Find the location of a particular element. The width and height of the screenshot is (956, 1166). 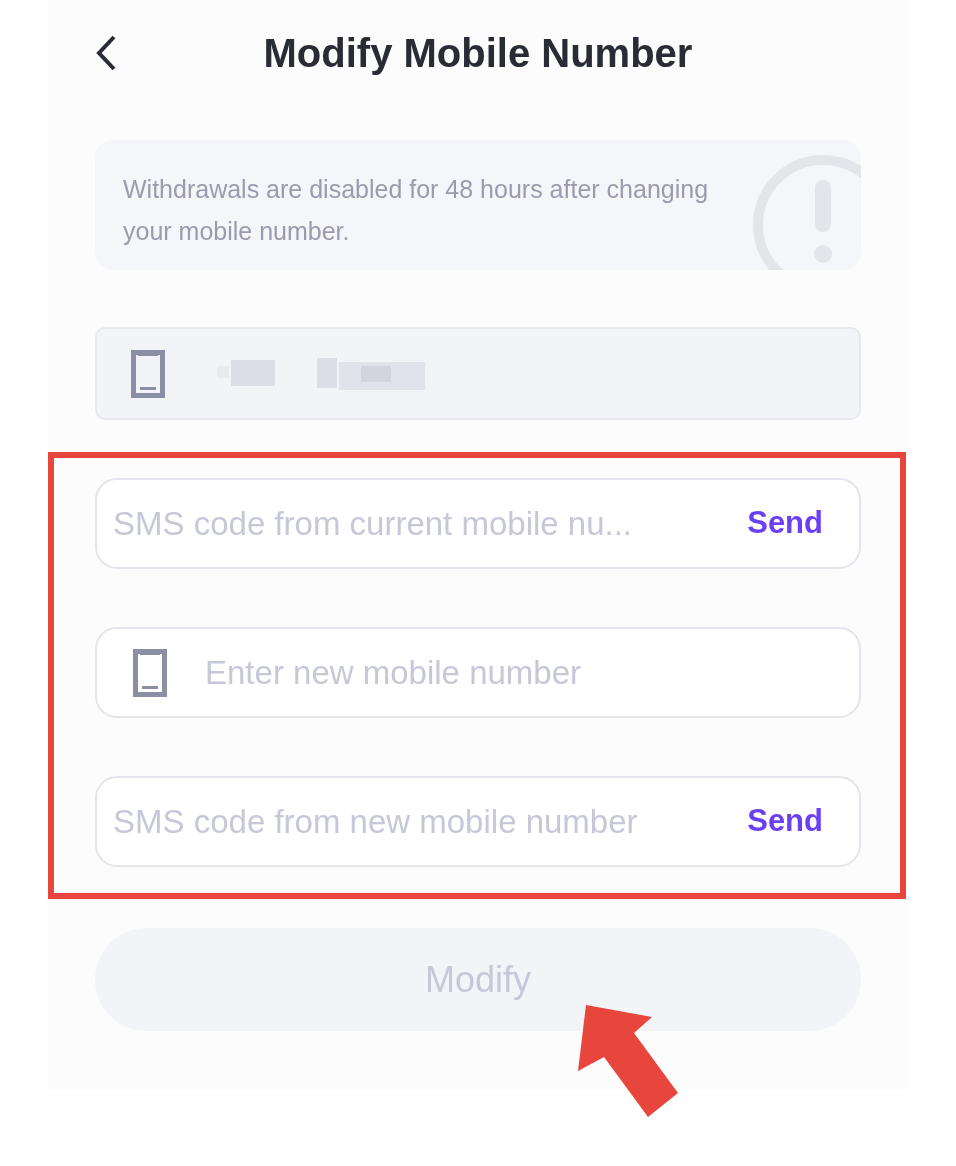

sms-code-input: SMS code from new mobile number is located at coordinates (420, 821).